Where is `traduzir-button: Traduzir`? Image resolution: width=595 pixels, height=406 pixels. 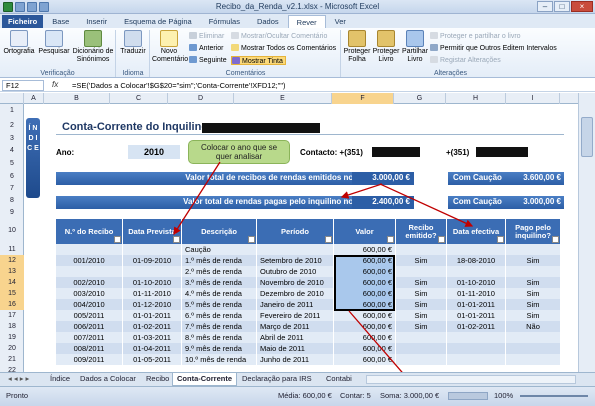
traduzir-button: Traduzir is located at coordinates (133, 43).